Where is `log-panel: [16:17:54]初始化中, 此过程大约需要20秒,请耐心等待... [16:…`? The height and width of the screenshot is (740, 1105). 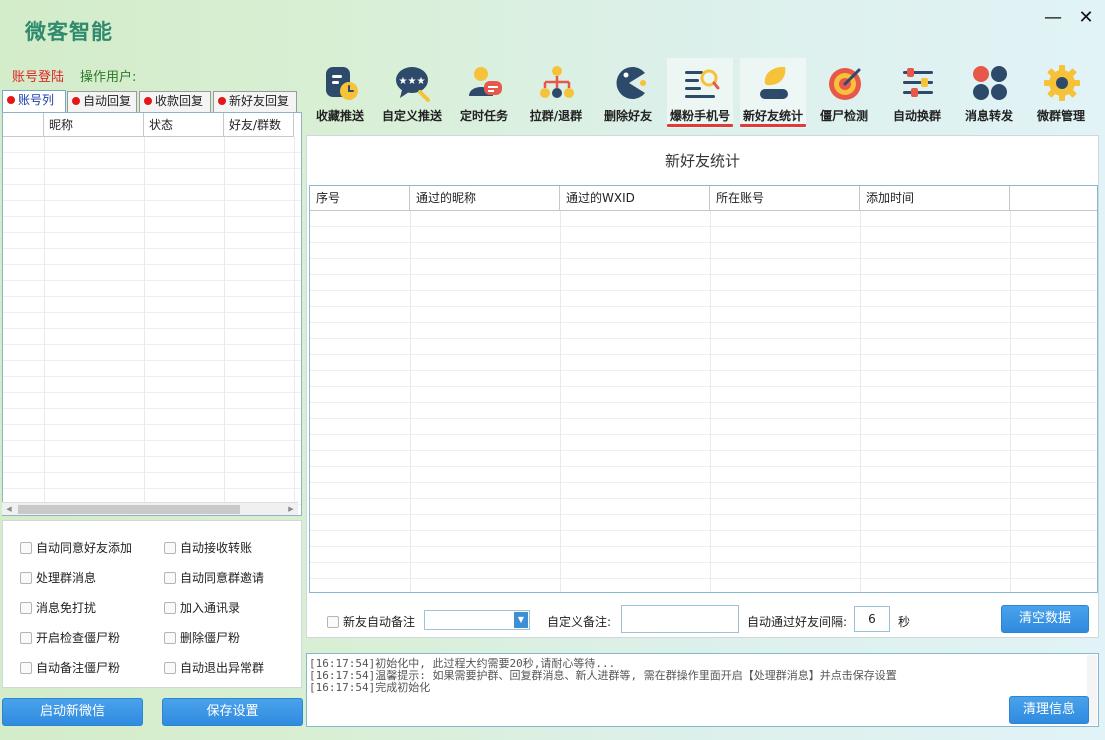 log-panel: [16:17:54]初始化中, 此过程大约需要20秒,请耐心等待... [16:… is located at coordinates (702, 690).